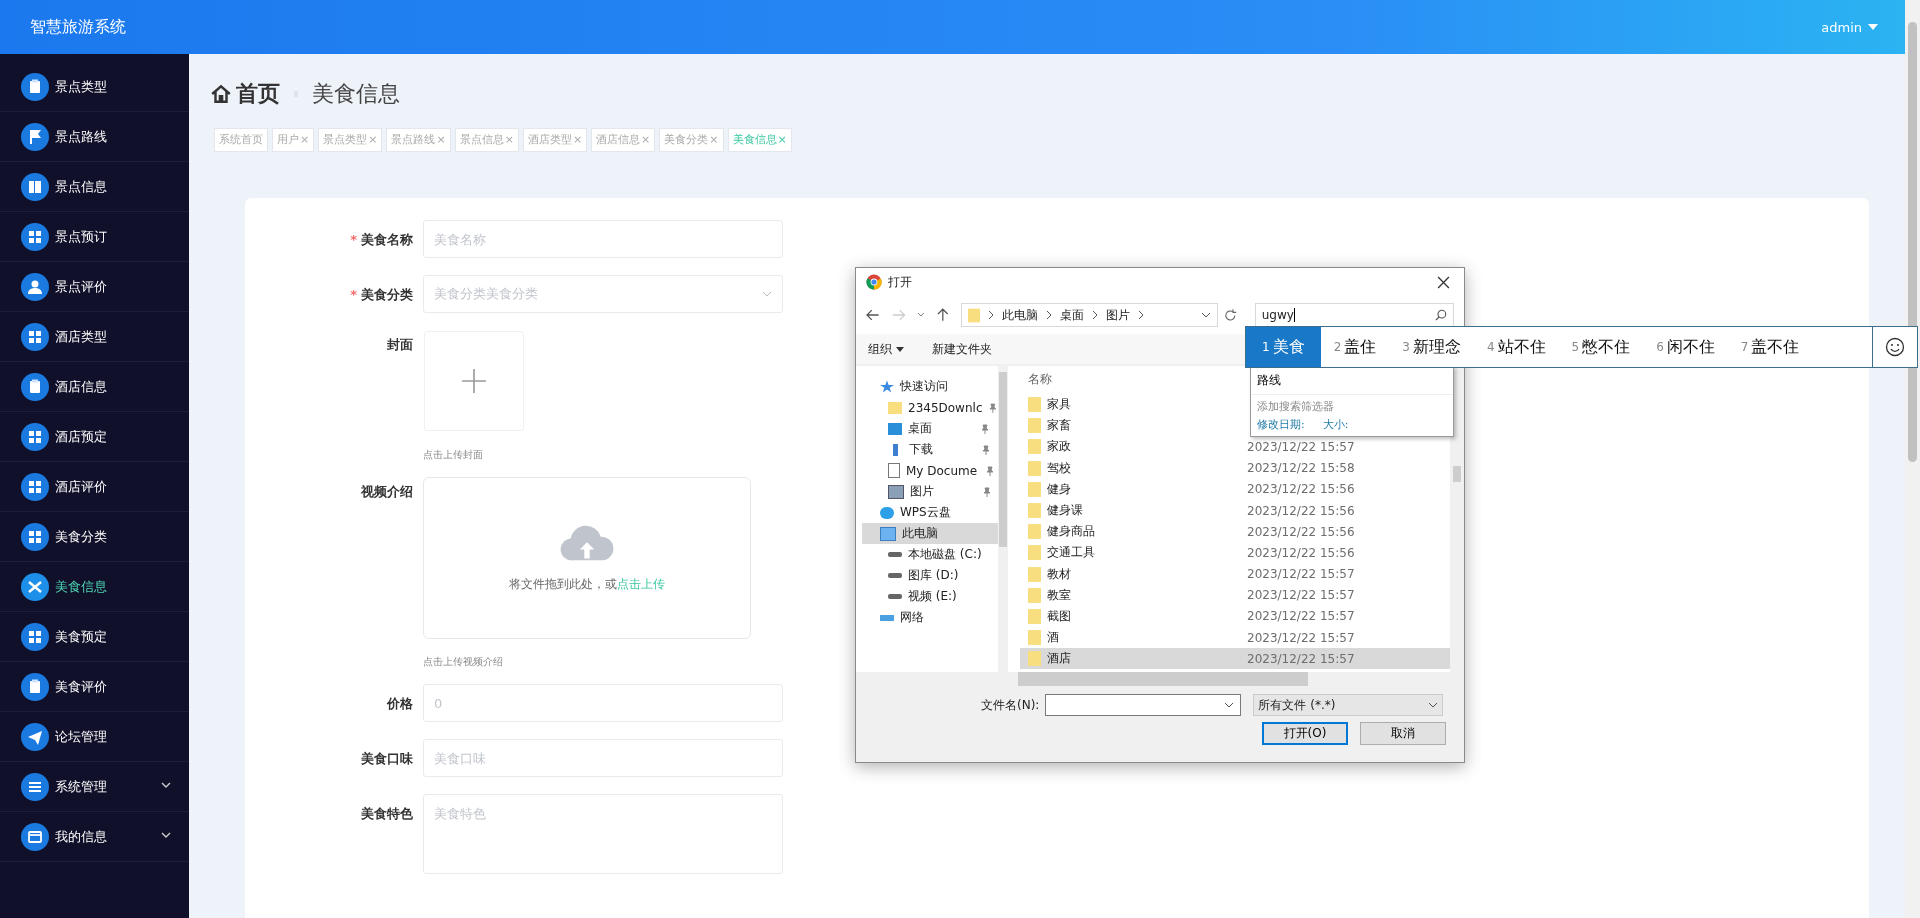  What do you see at coordinates (1516, 347) in the screenshot?
I see `ime-candidate: 4 站不住` at bounding box center [1516, 347].